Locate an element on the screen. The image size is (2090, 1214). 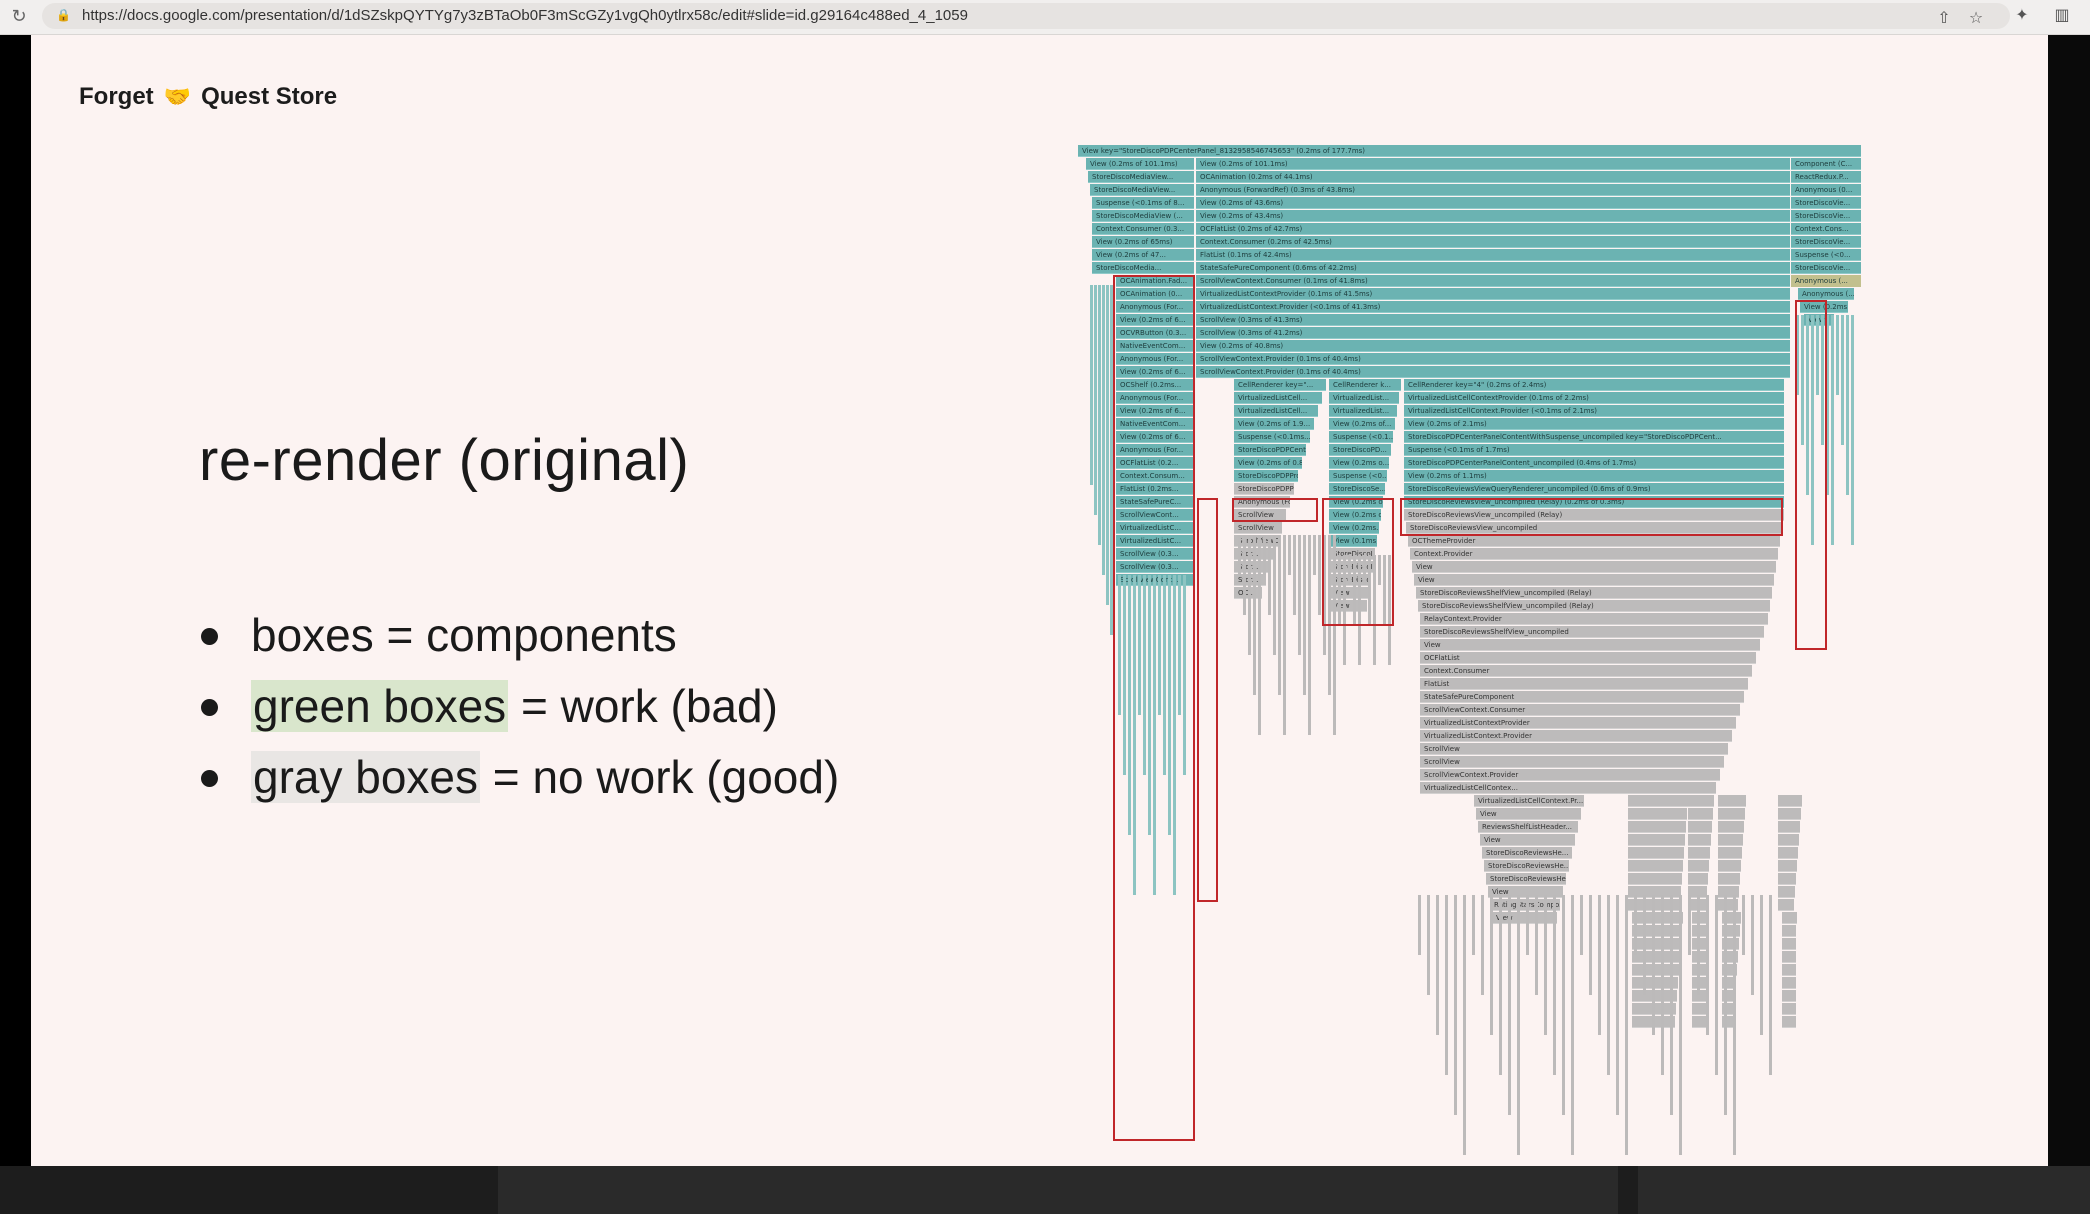
slide-title: re-render (original) is located at coordinates (444, 460).